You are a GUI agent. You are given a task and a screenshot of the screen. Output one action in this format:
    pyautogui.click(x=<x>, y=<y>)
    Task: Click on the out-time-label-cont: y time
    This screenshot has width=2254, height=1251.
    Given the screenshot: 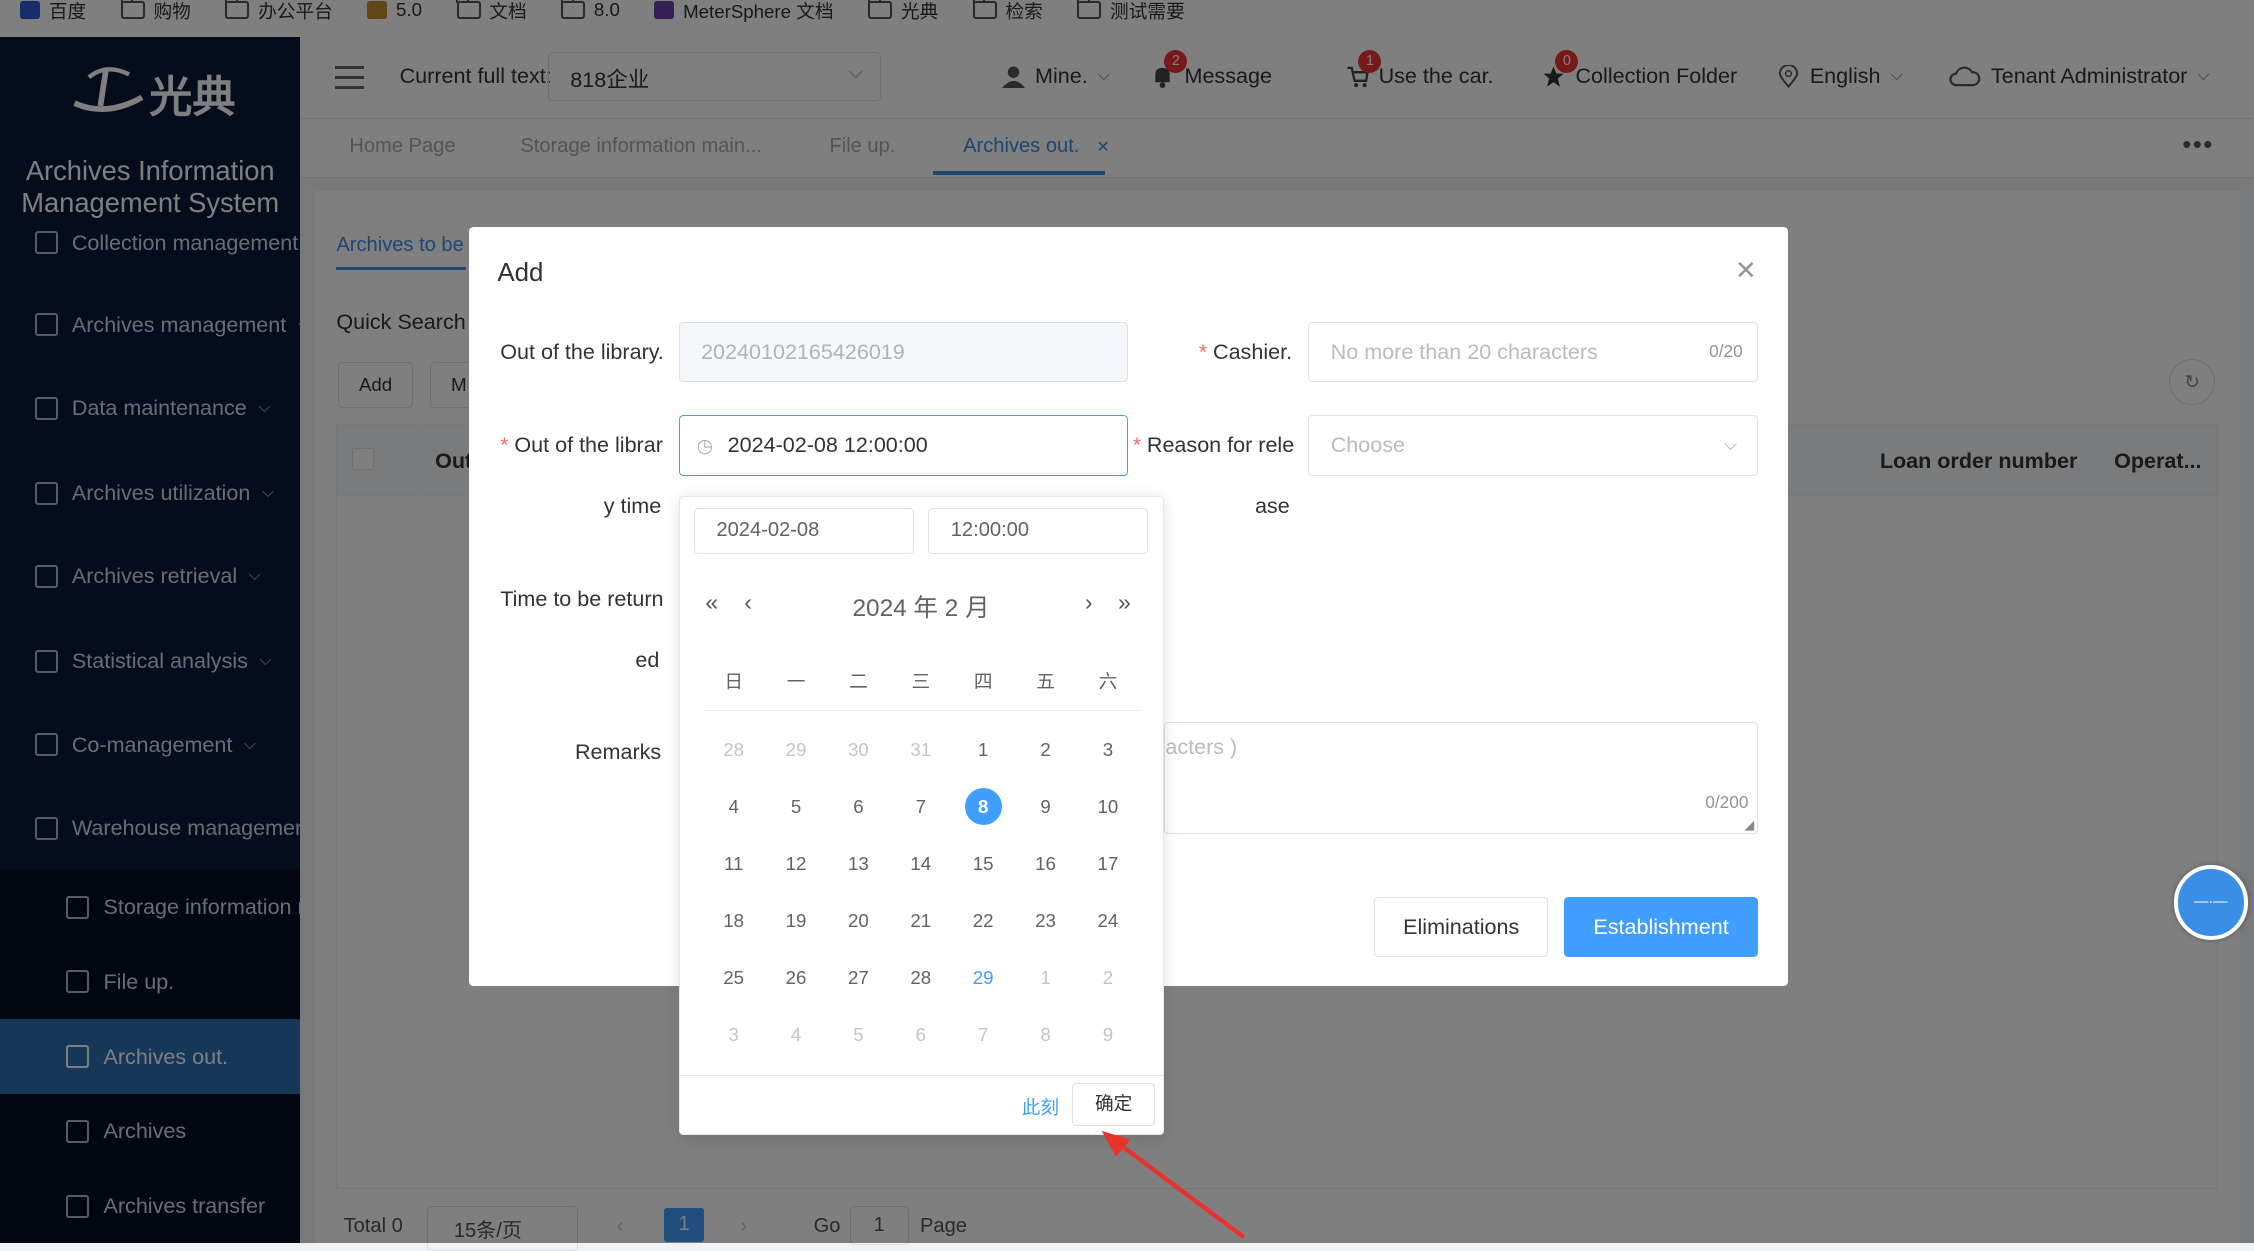 What is the action you would take?
    pyautogui.click(x=632, y=505)
    